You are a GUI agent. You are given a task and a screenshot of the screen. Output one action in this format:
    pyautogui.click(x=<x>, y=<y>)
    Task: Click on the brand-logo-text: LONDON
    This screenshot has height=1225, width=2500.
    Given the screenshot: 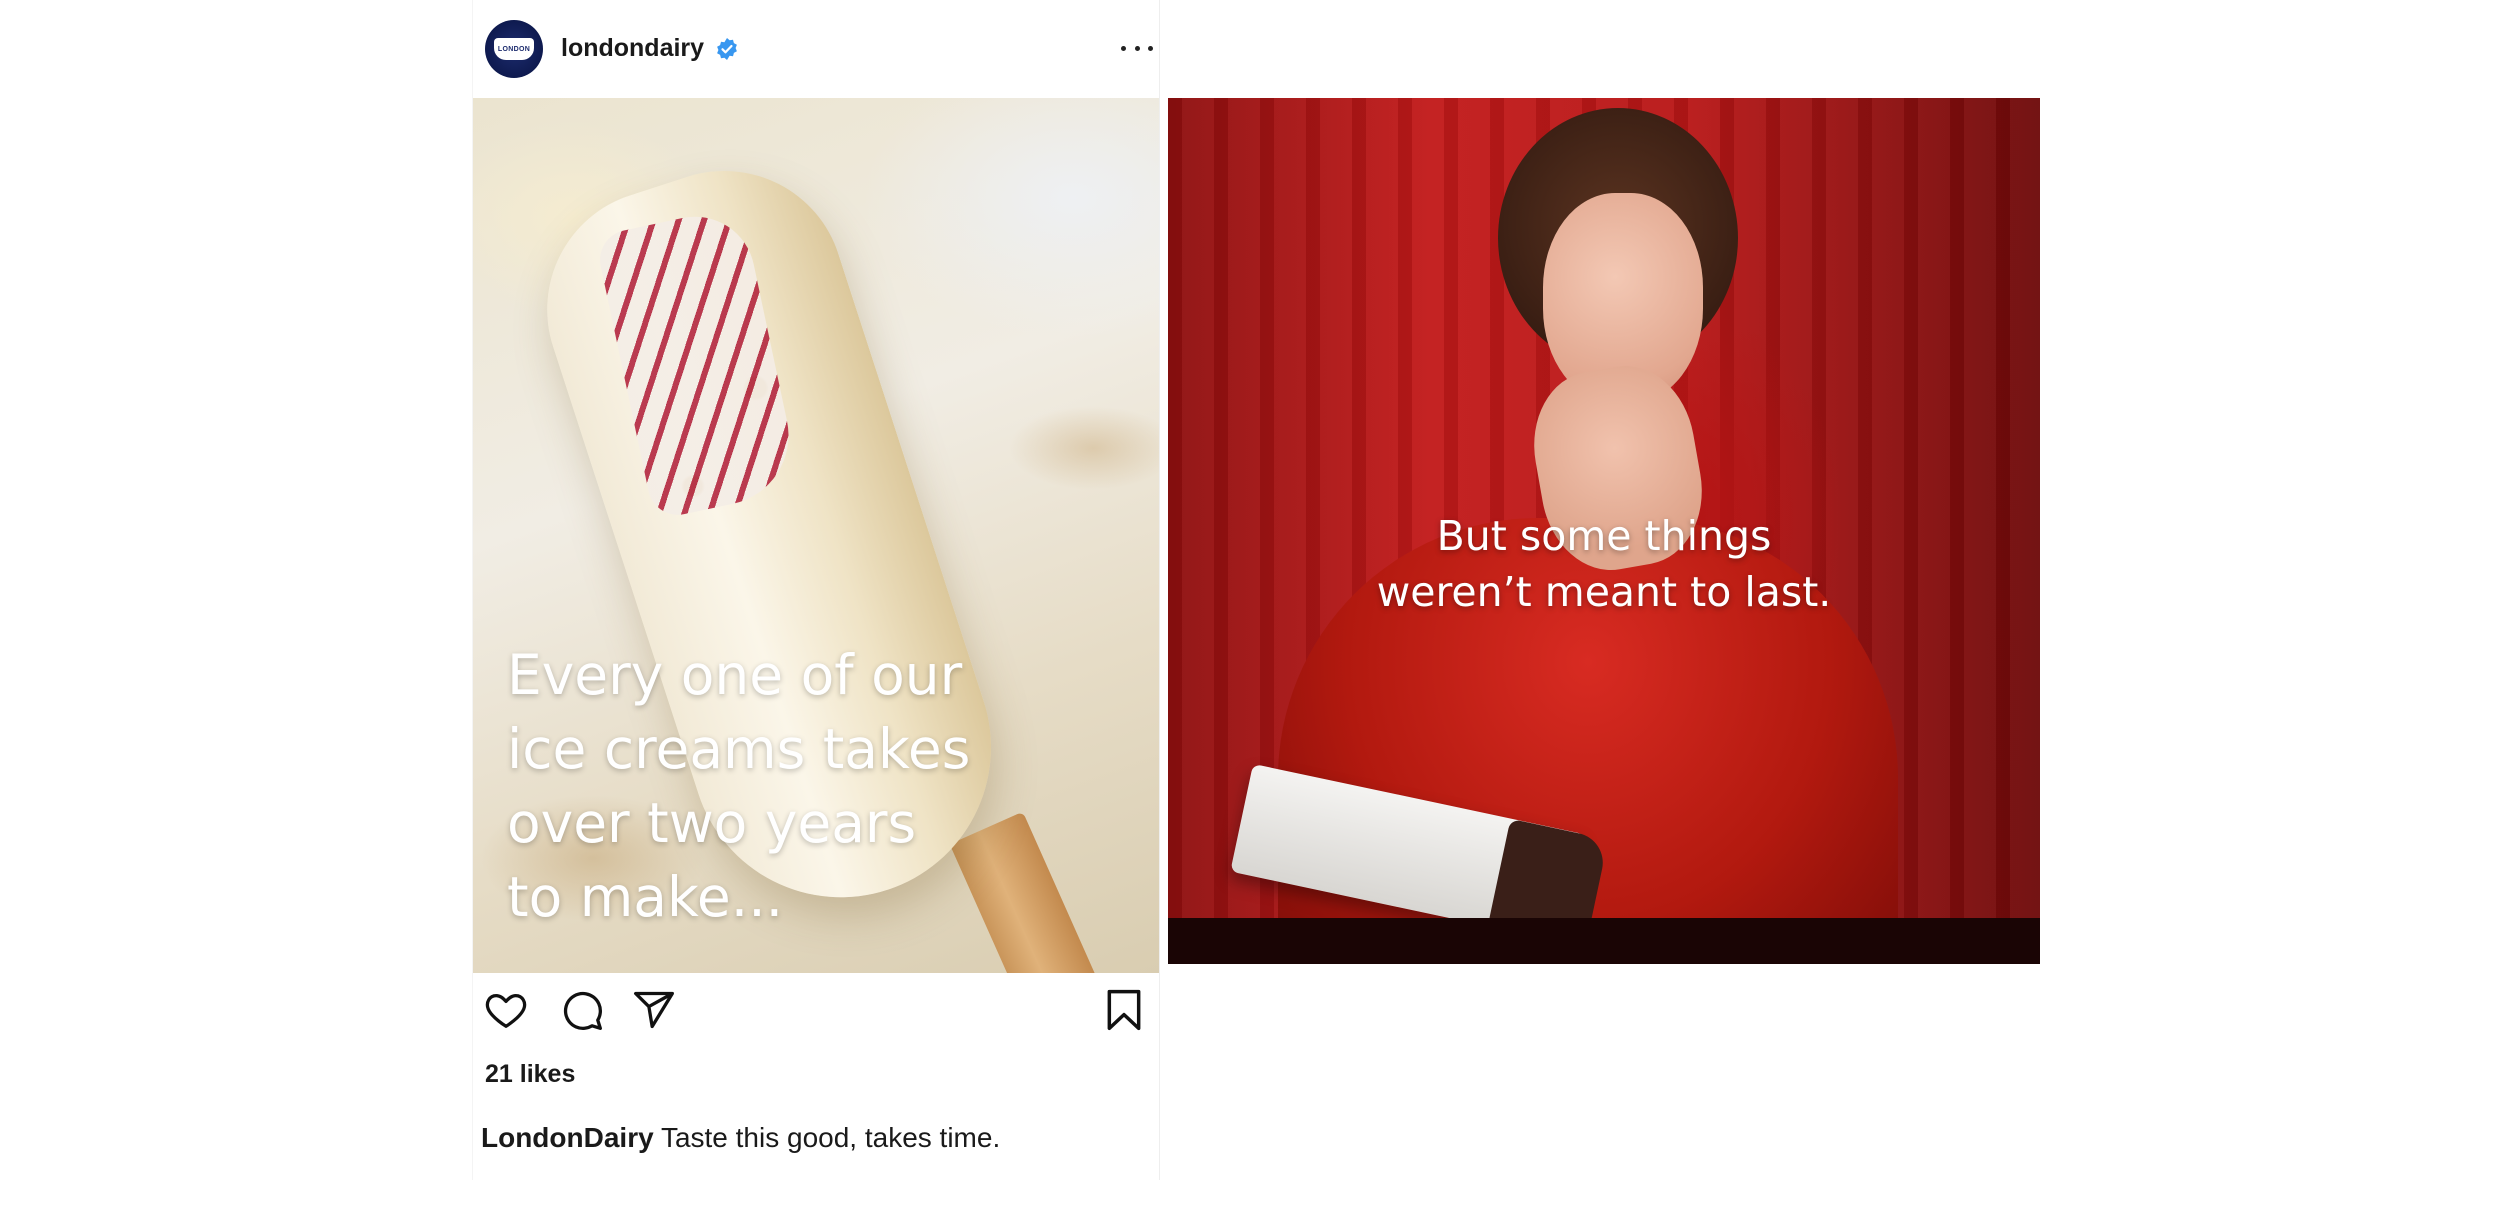 What is the action you would take?
    pyautogui.click(x=514, y=49)
    